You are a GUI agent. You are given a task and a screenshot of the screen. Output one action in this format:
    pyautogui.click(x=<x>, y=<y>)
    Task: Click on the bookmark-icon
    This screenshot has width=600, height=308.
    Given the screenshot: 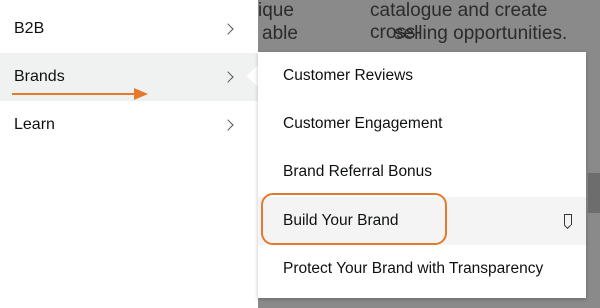 What is the action you would take?
    pyautogui.click(x=568, y=219)
    